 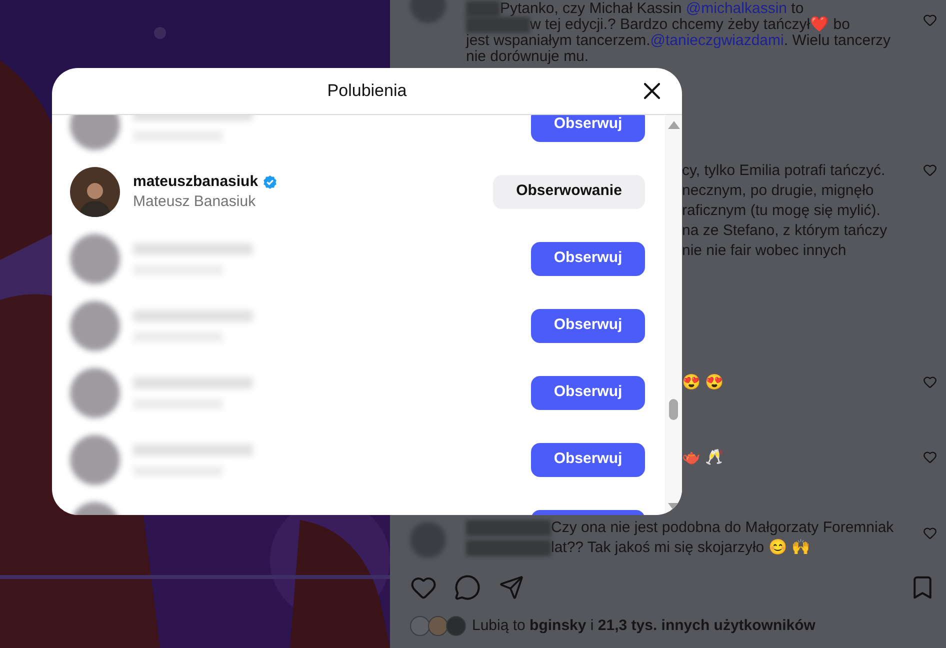 I want to click on comment-text: w tej edycji.? Bardzo chcemy żeby tańczył❤ bo, so click(x=690, y=25).